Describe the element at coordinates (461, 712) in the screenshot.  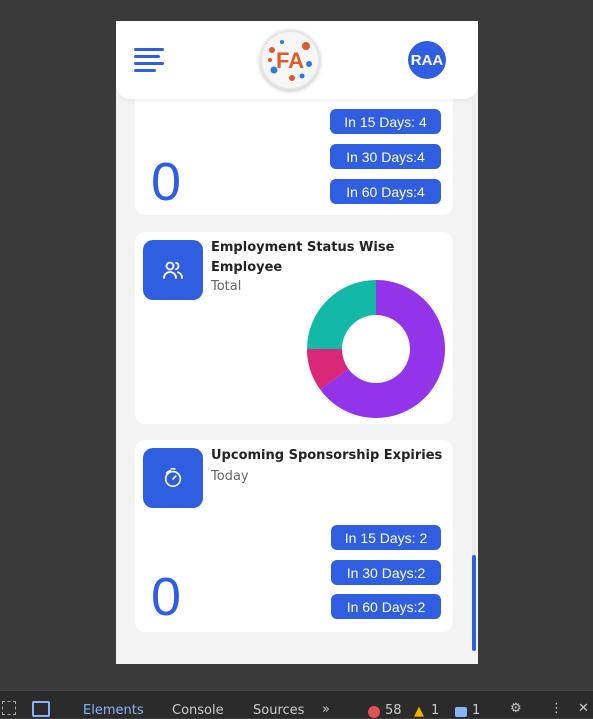
I see `info-icon` at that location.